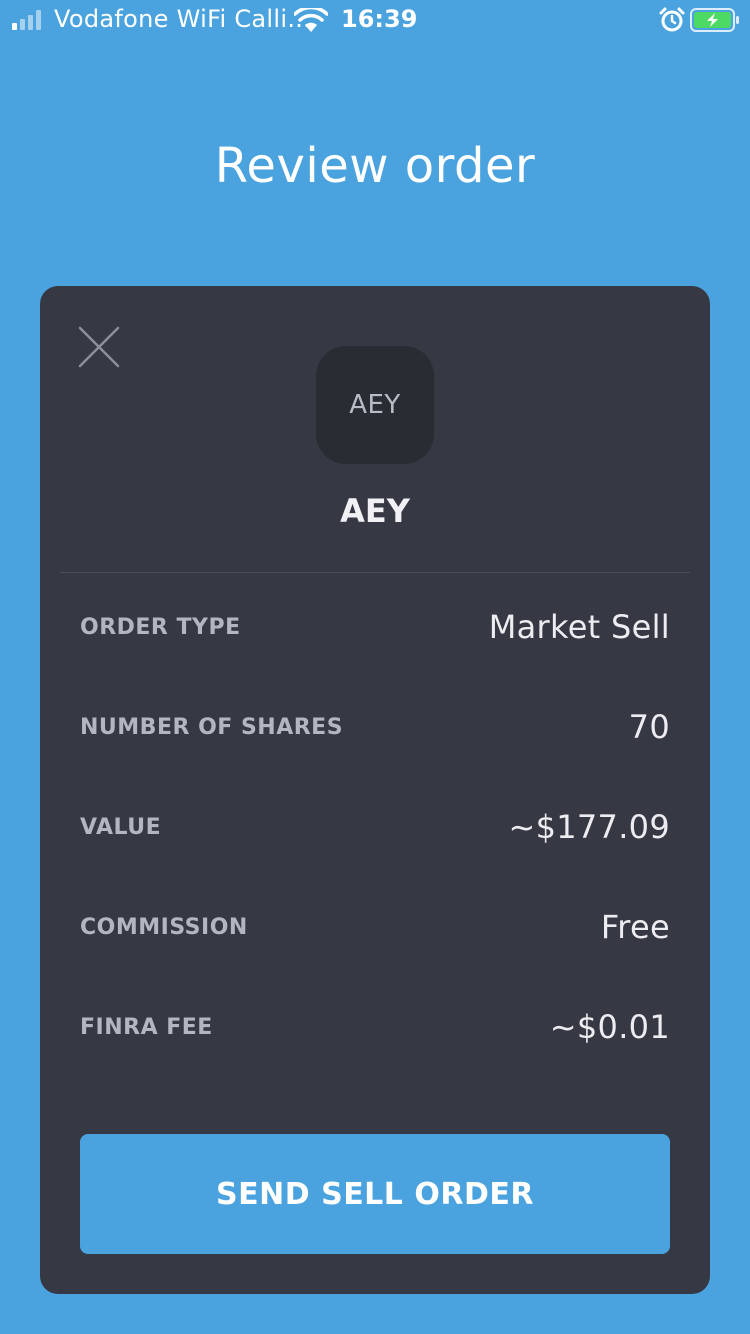  What do you see at coordinates (375, 727) in the screenshot?
I see `detail-row-number-of-shares: NUMBER OF SHARES 70` at bounding box center [375, 727].